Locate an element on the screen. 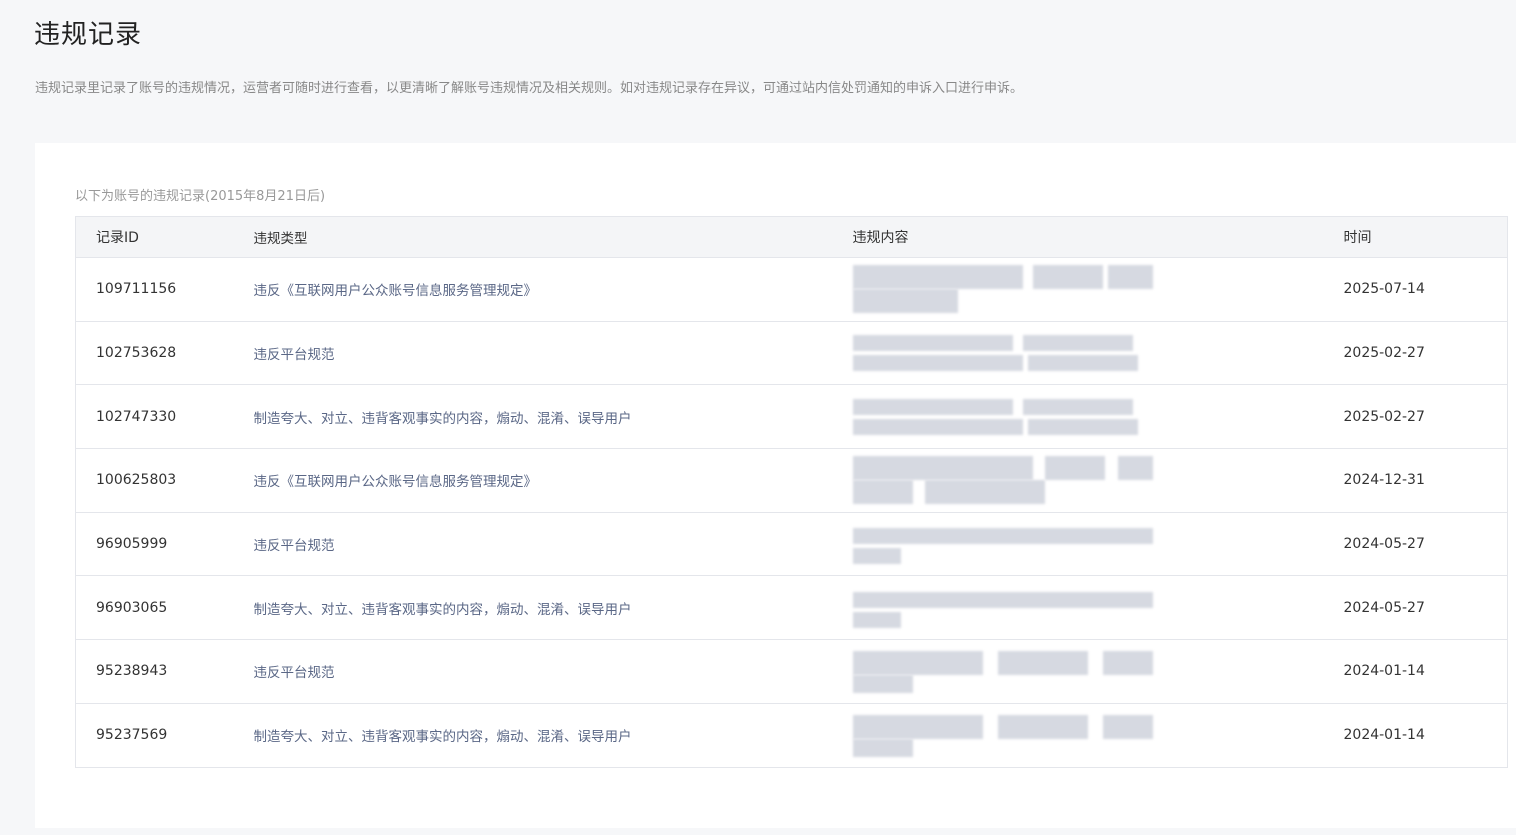 This screenshot has width=1516, height=835. record-id-cell: 102753628 is located at coordinates (164, 353).